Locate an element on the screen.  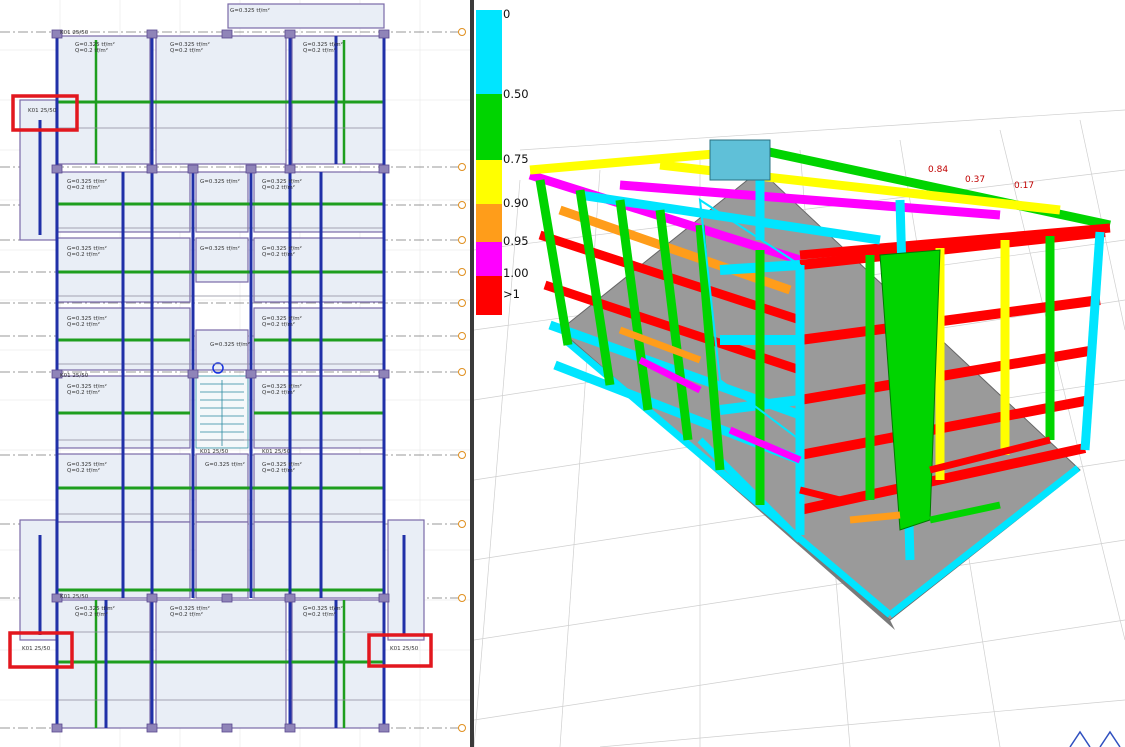
beam-value-label: 0.84 is located at coordinates (938, 170).